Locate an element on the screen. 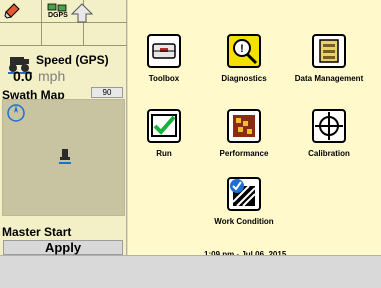 This screenshot has height=288, width=381. tile-label: Data Management is located at coordinates (329, 78).